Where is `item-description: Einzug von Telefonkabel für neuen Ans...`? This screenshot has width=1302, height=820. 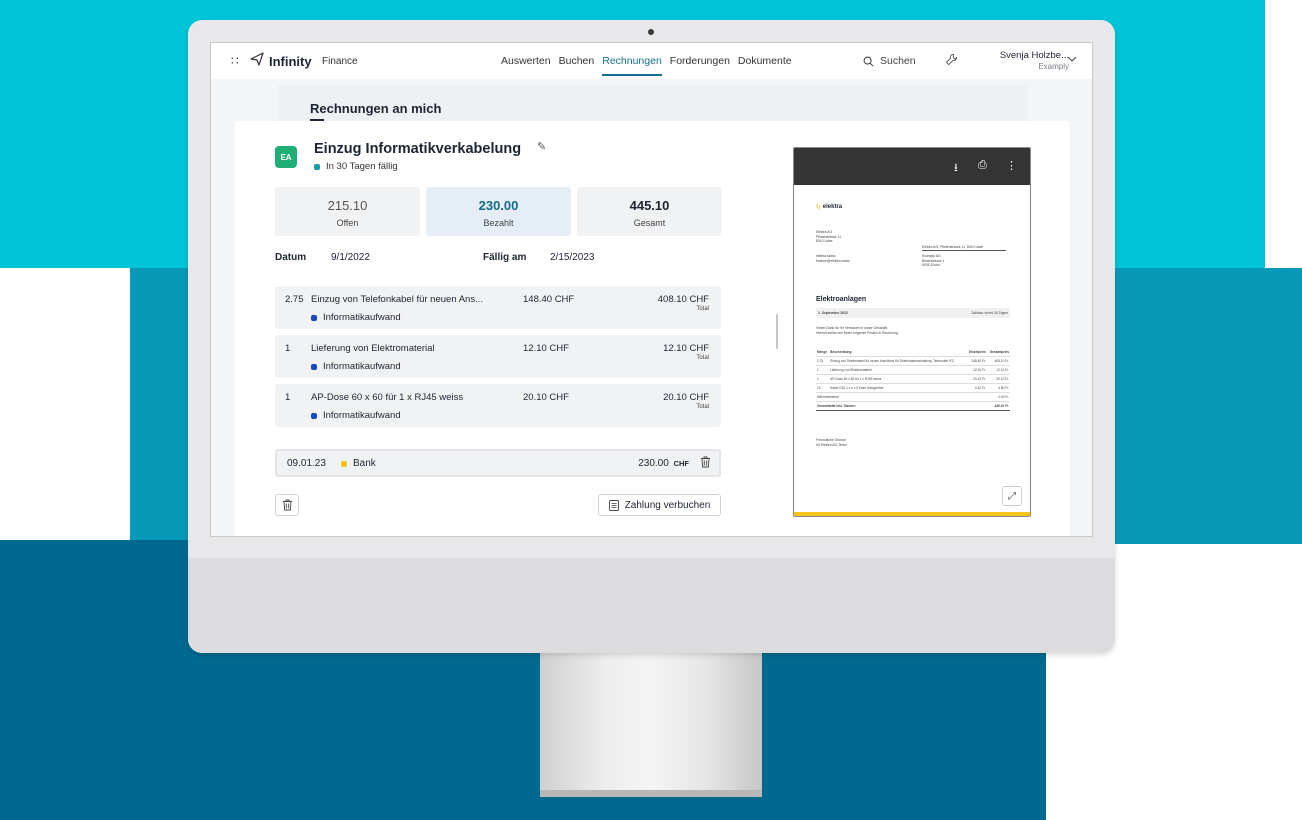 item-description: Einzug von Telefonkabel für neuen Ans... is located at coordinates (397, 299).